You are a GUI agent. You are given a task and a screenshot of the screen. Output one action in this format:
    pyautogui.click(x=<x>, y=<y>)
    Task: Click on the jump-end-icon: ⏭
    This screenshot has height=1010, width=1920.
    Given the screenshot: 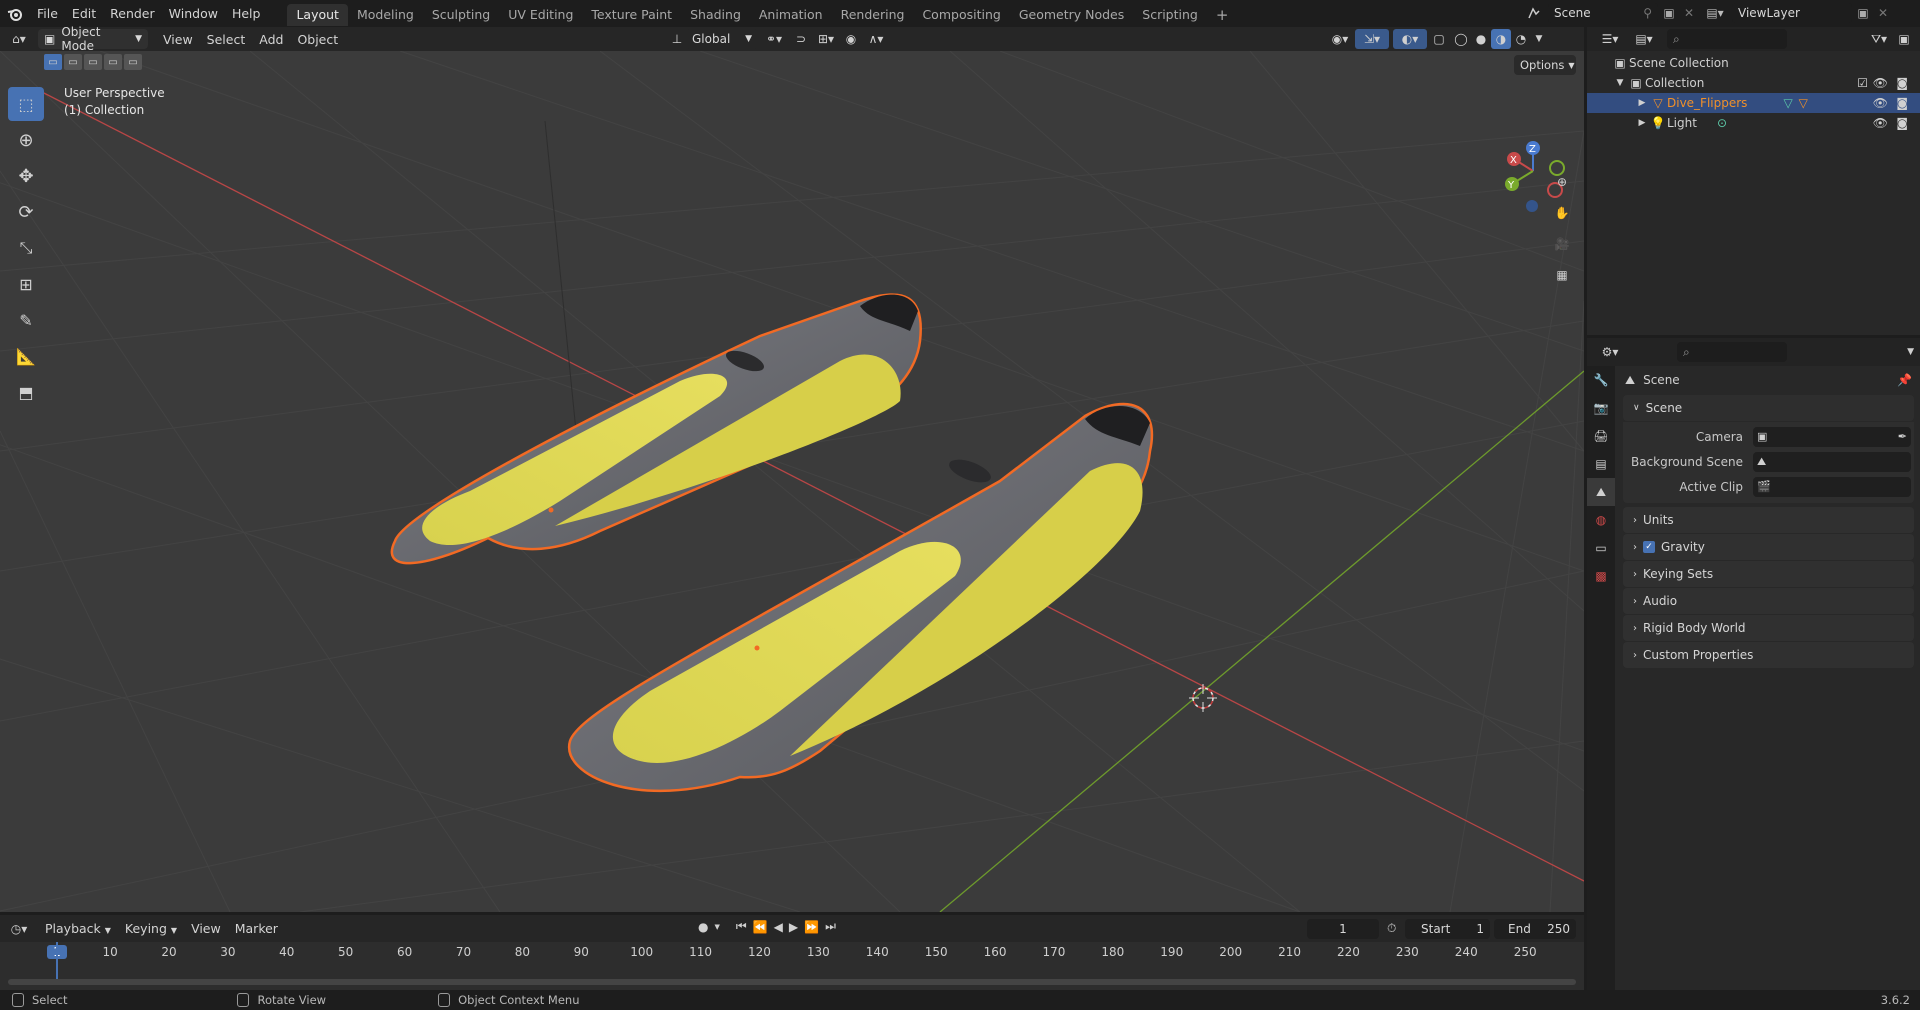 What is the action you would take?
    pyautogui.click(x=830, y=926)
    